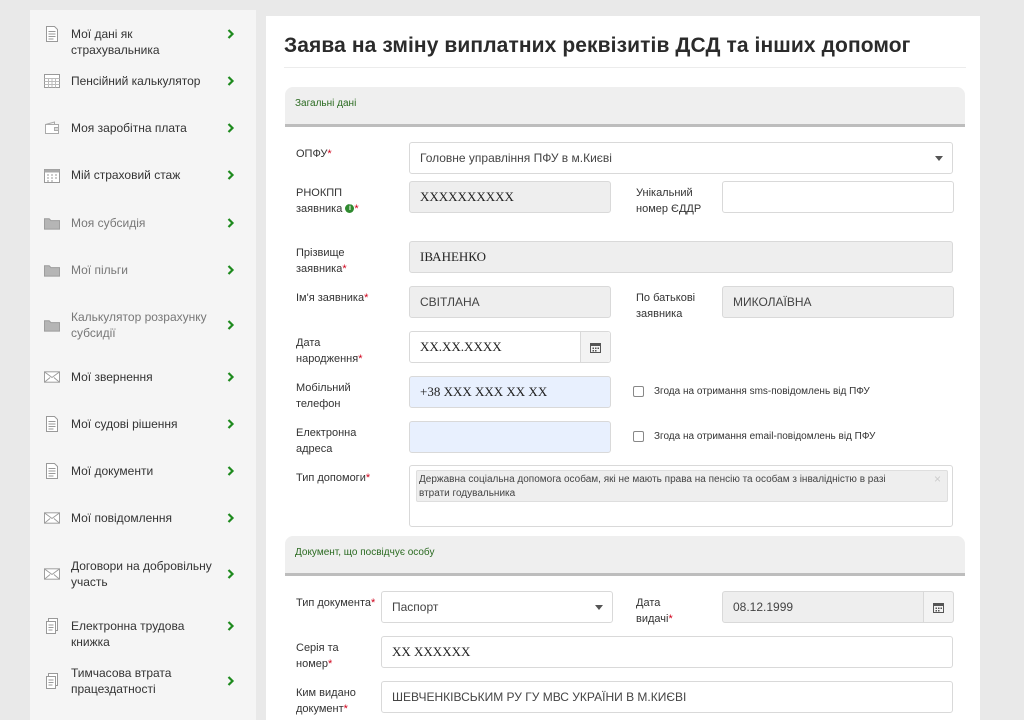 The width and height of the screenshot is (1024, 720). What do you see at coordinates (326, 103) in the screenshot?
I see `section-general-title: Загальні дані` at bounding box center [326, 103].